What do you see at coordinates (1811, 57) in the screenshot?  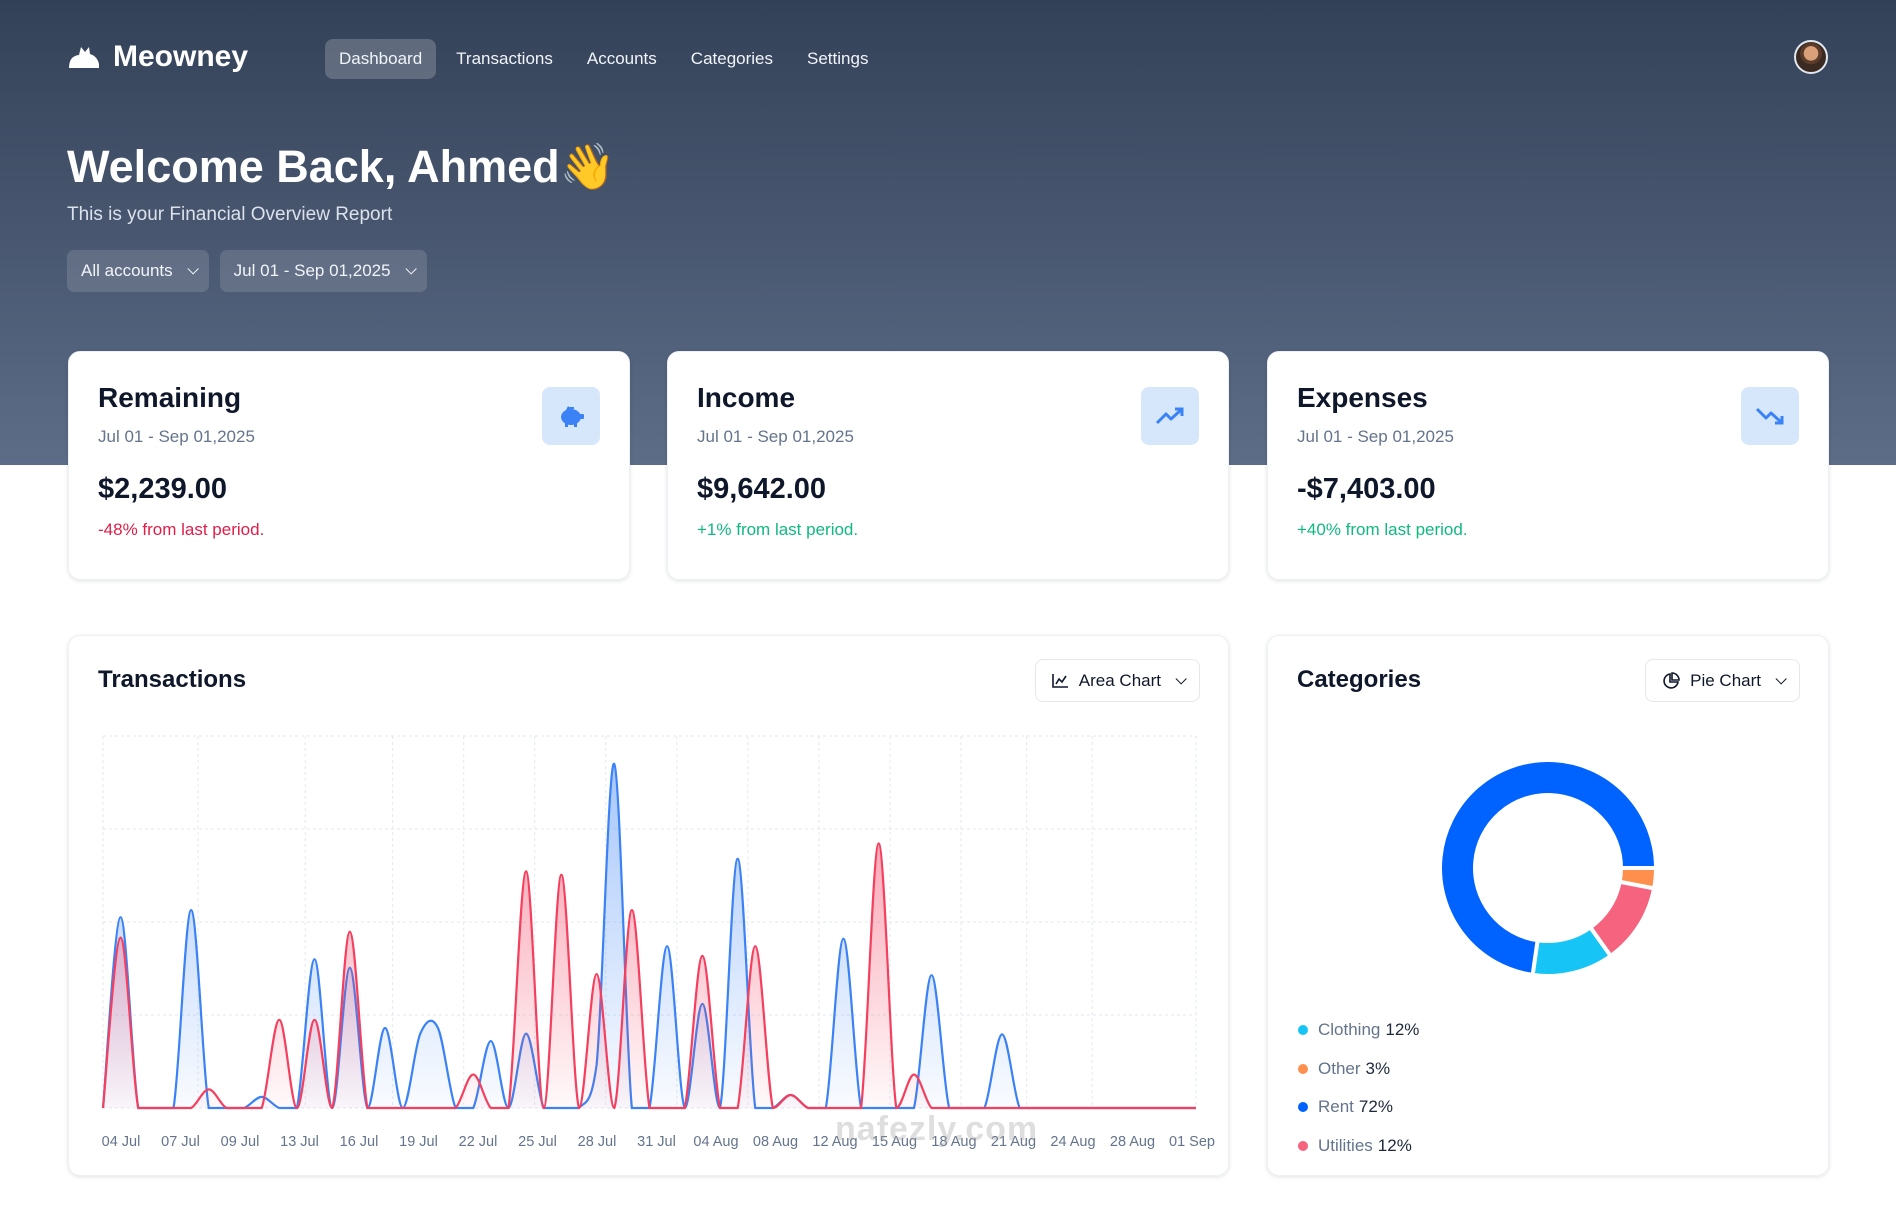 I see `avatar` at bounding box center [1811, 57].